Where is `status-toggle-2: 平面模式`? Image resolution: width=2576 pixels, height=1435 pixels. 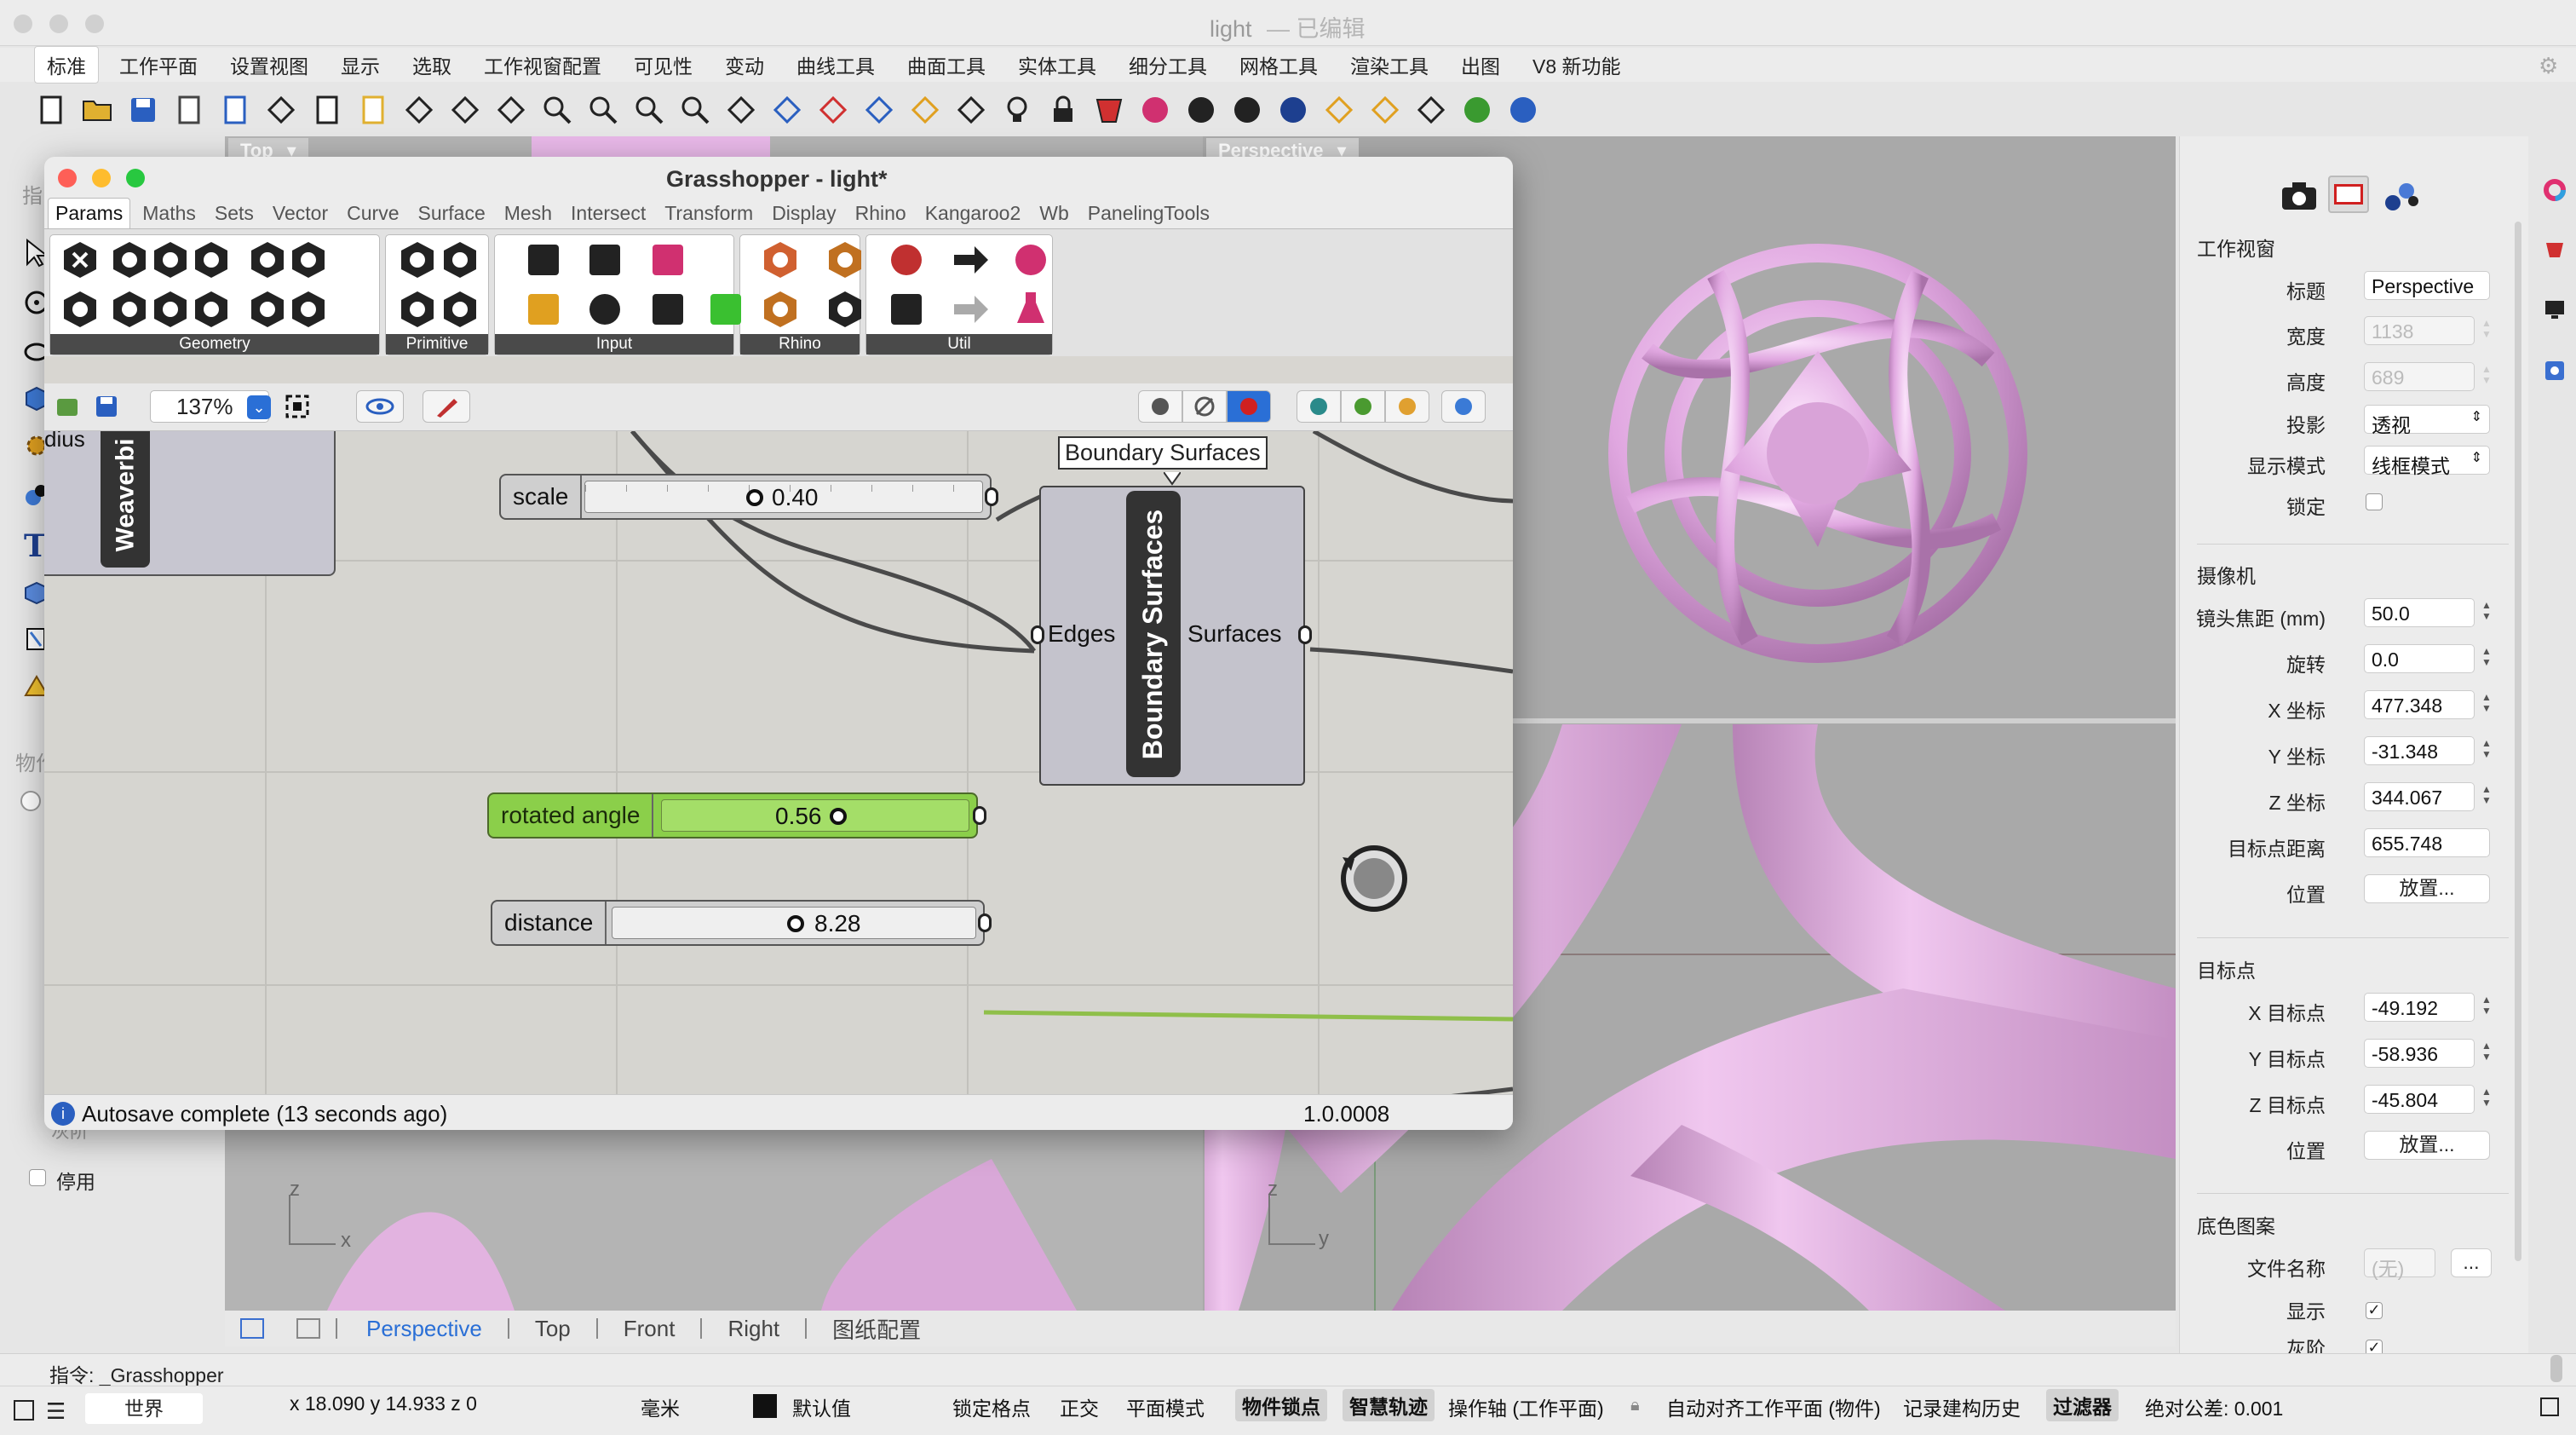 status-toggle-2: 平面模式 is located at coordinates (1166, 1406).